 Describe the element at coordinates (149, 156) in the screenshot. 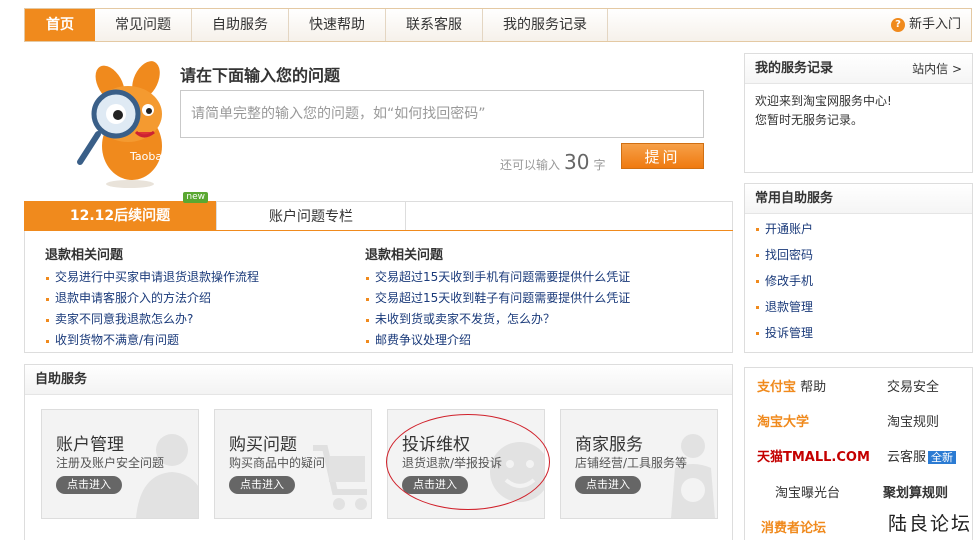

I see `mascot-text: Taobao` at that location.